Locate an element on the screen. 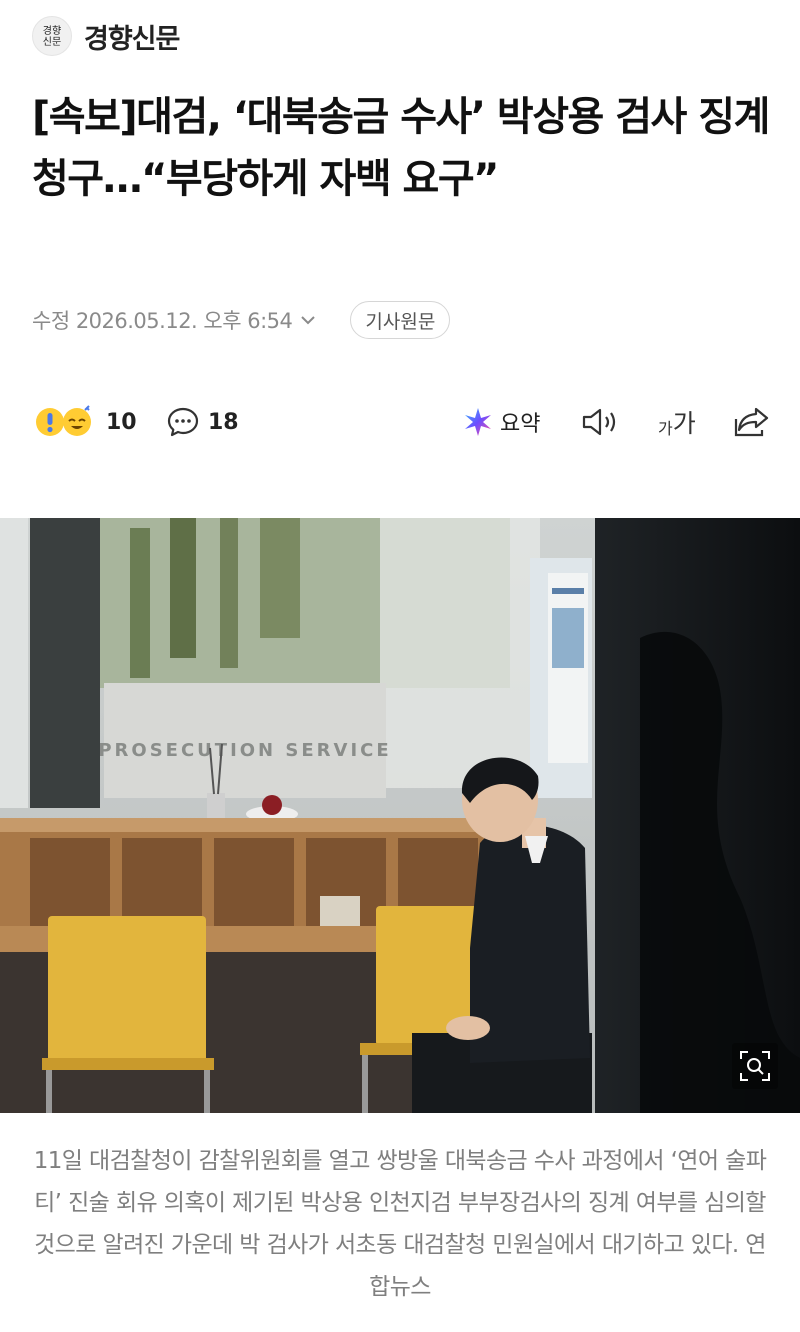 The image size is (800, 1332). comment-icon is located at coordinates (183, 422).